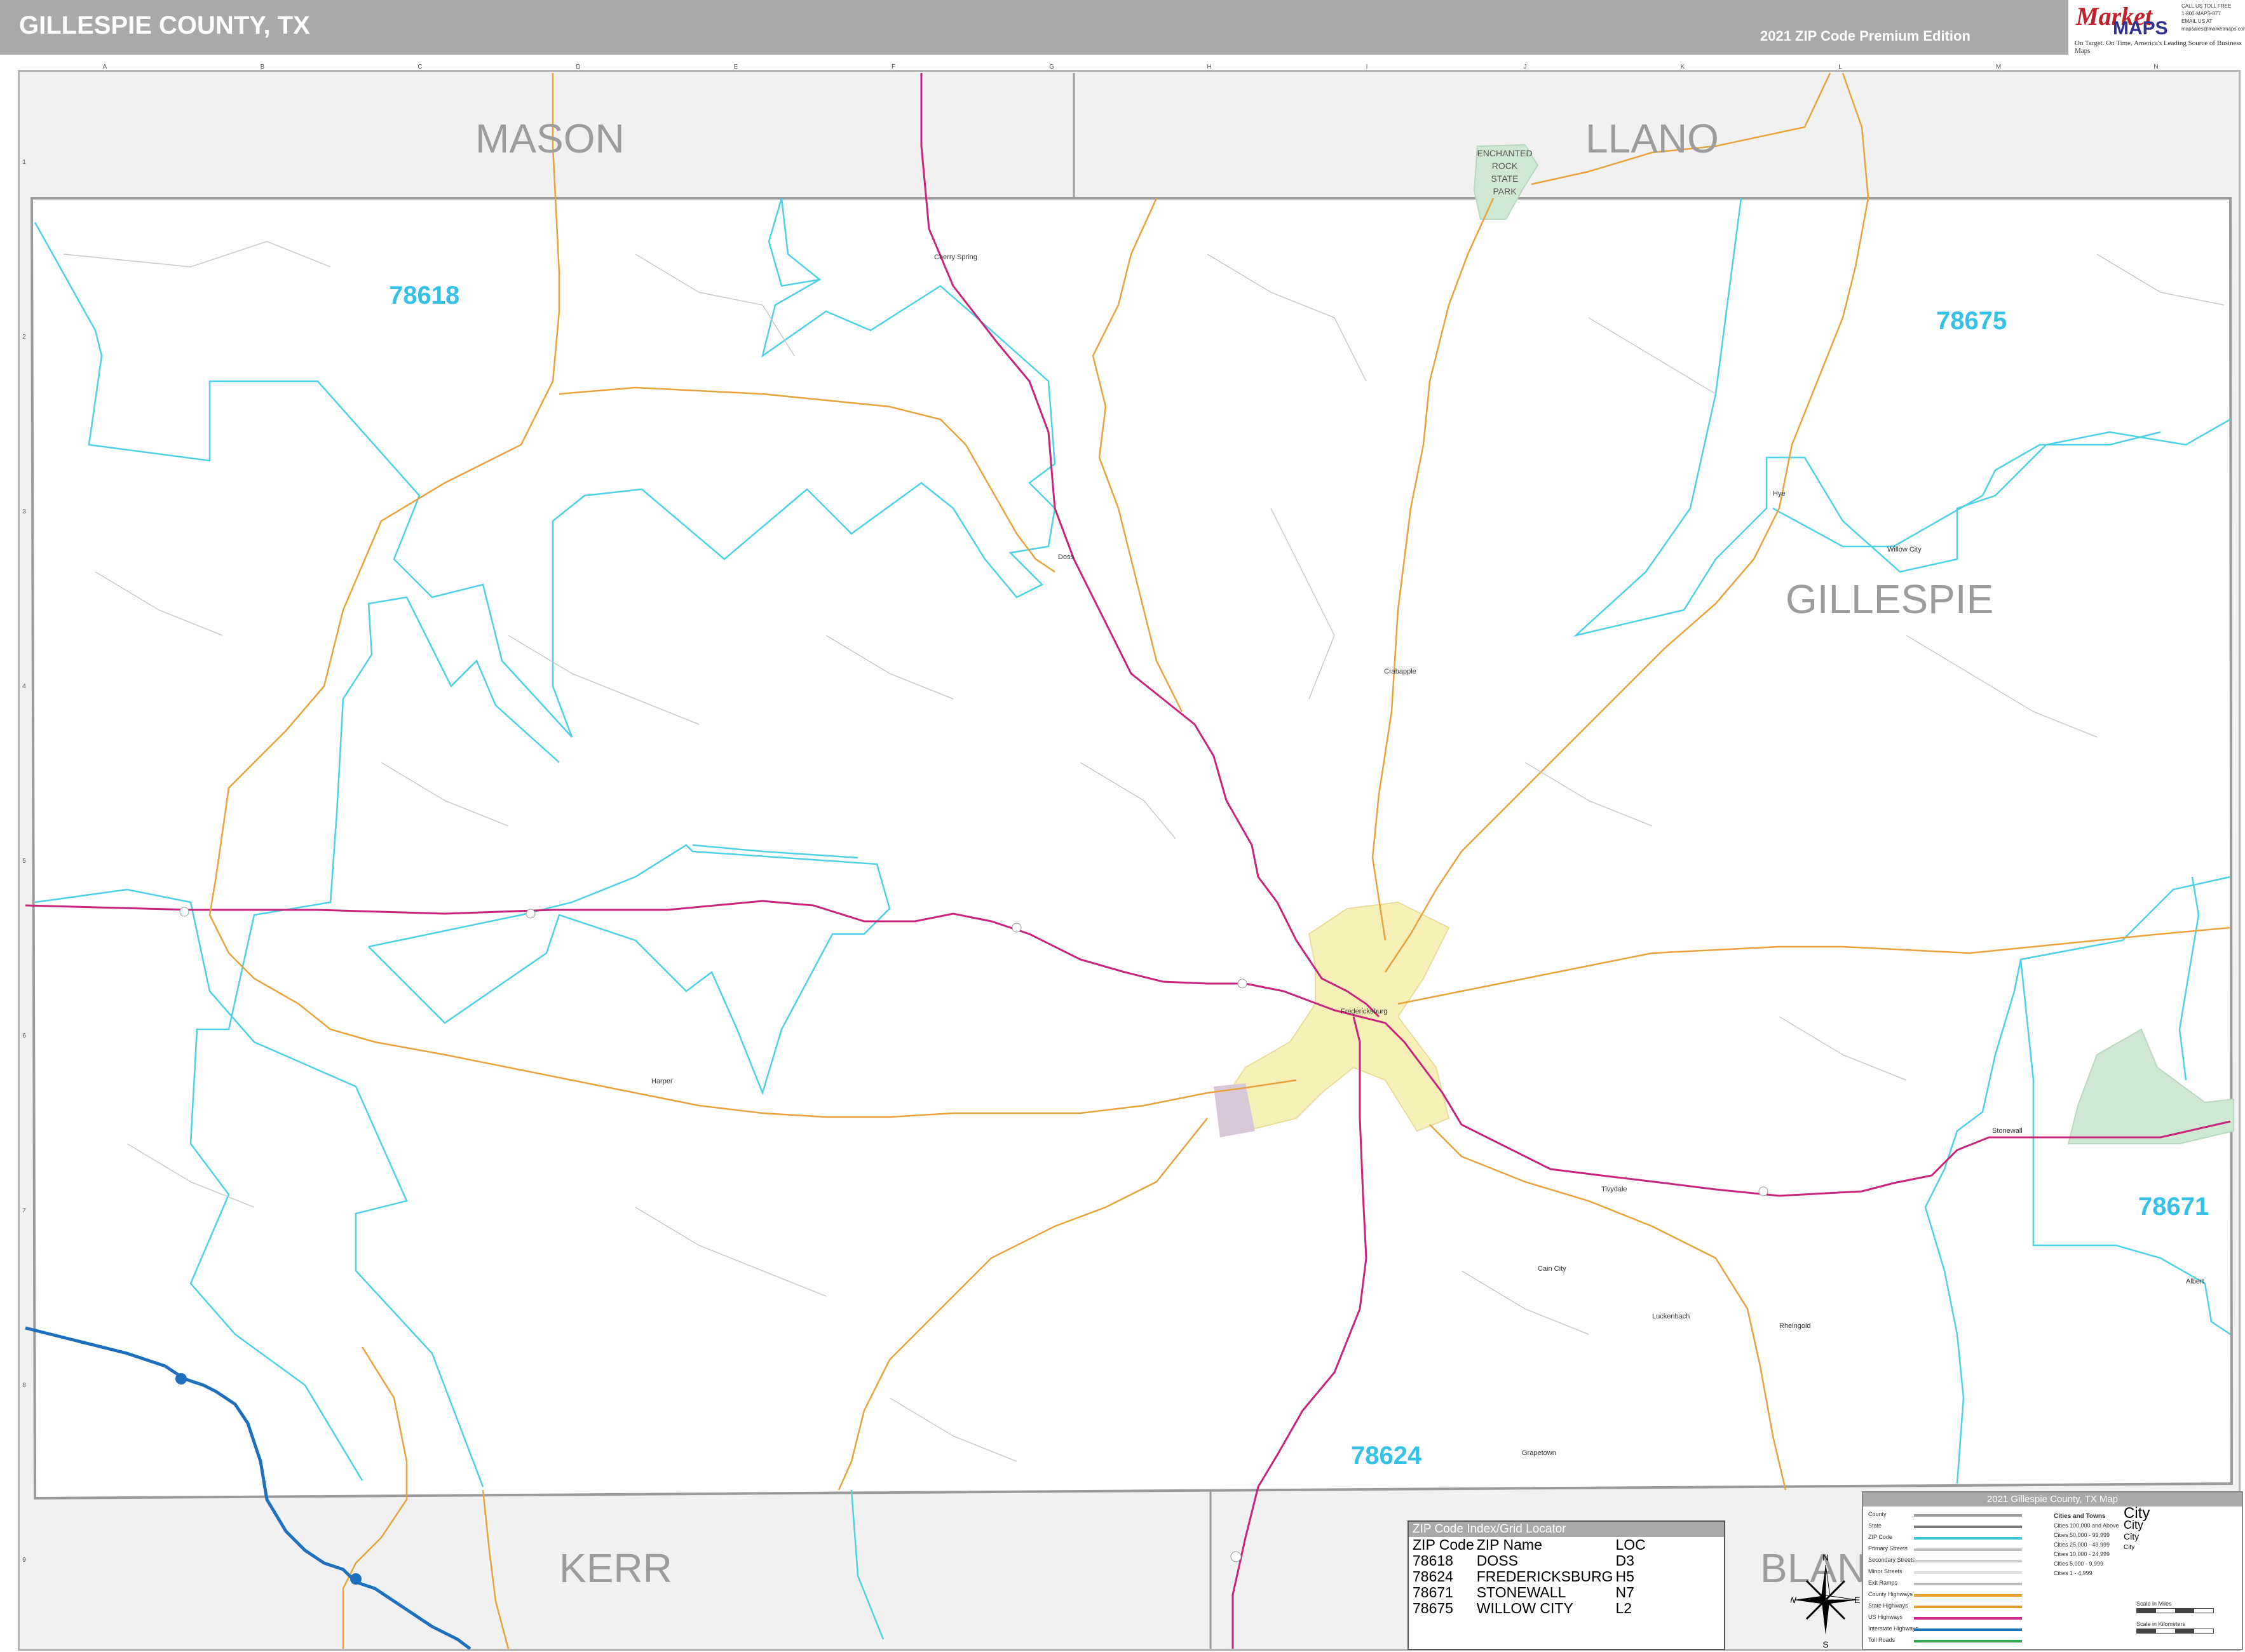 Image resolution: width=2245 pixels, height=1652 pixels. What do you see at coordinates (24, 1210) in the screenshot?
I see `grid-row-7: 7` at bounding box center [24, 1210].